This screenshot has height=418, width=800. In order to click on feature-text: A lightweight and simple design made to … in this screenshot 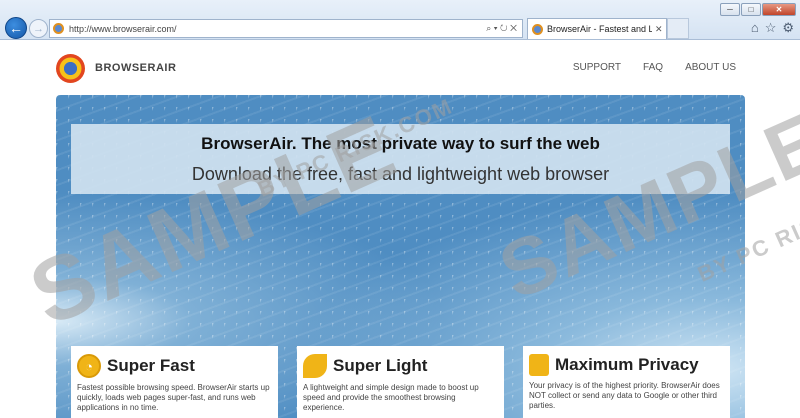, I will do `click(391, 397)`.